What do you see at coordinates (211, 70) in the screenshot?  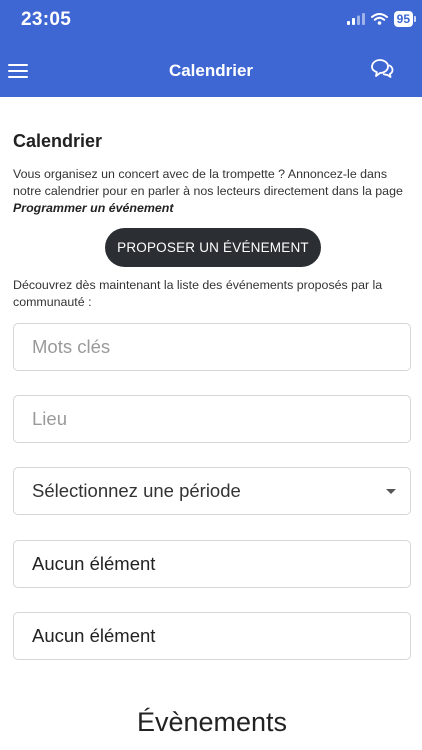 I see `nav-title: Calendrier` at bounding box center [211, 70].